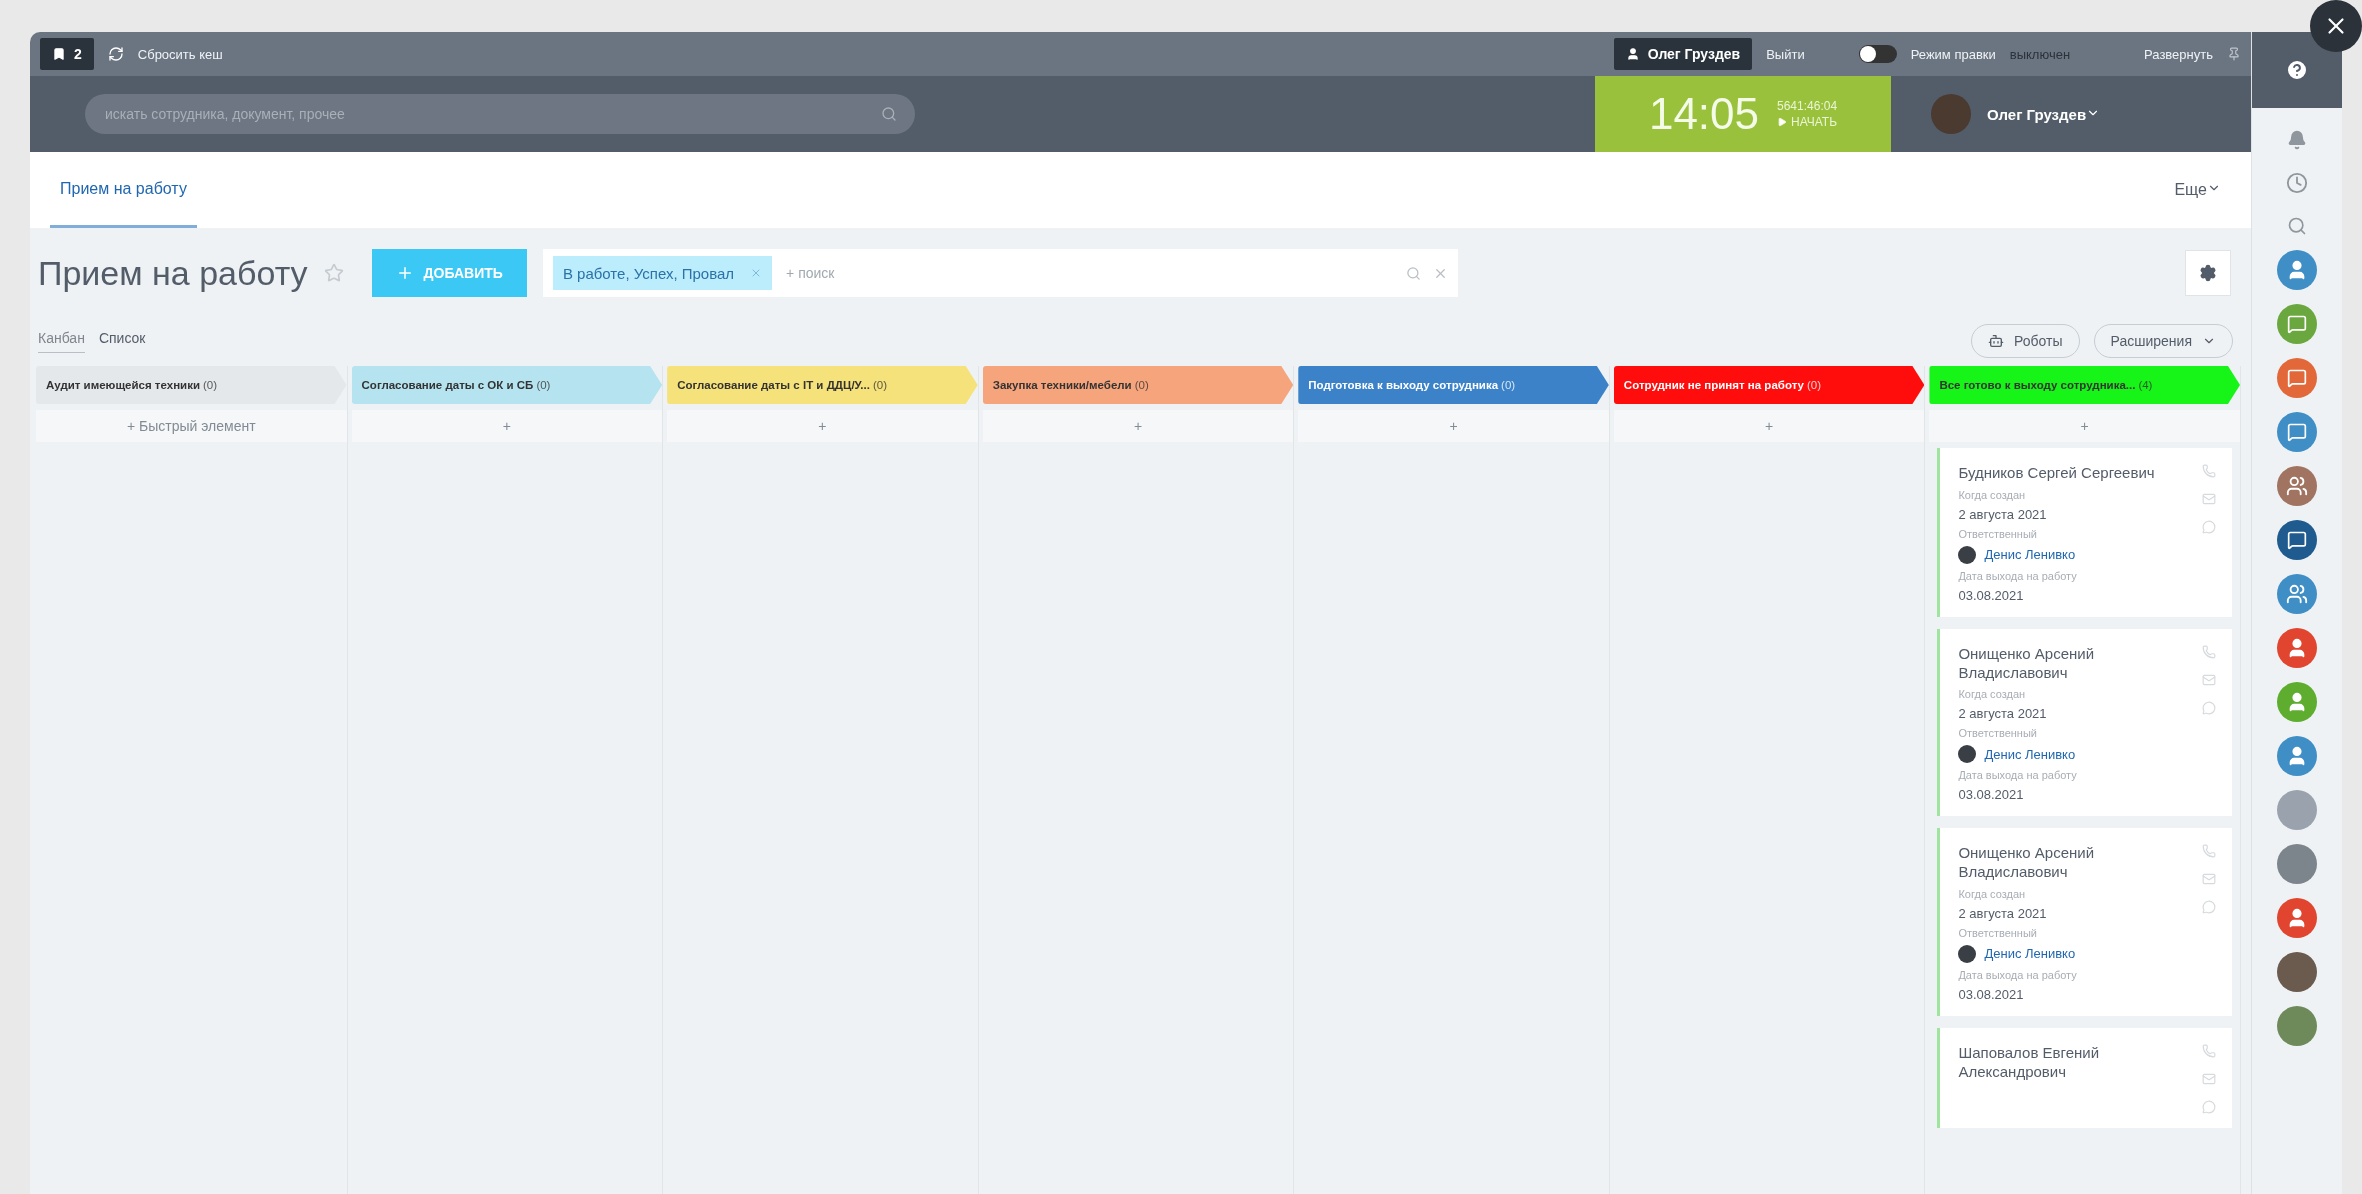 The height and width of the screenshot is (1194, 2362). I want to click on edit-mode-toggle, so click(1877, 54).